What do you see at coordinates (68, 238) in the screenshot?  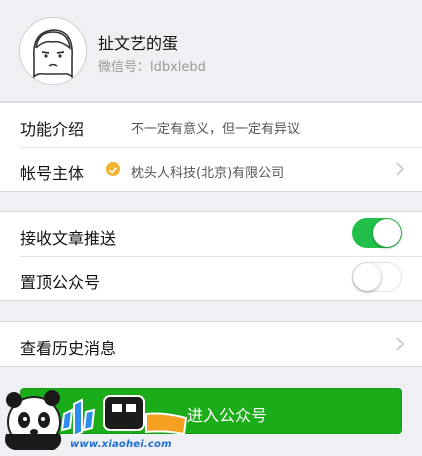 I see `receive-push-label: 接收文章推送` at bounding box center [68, 238].